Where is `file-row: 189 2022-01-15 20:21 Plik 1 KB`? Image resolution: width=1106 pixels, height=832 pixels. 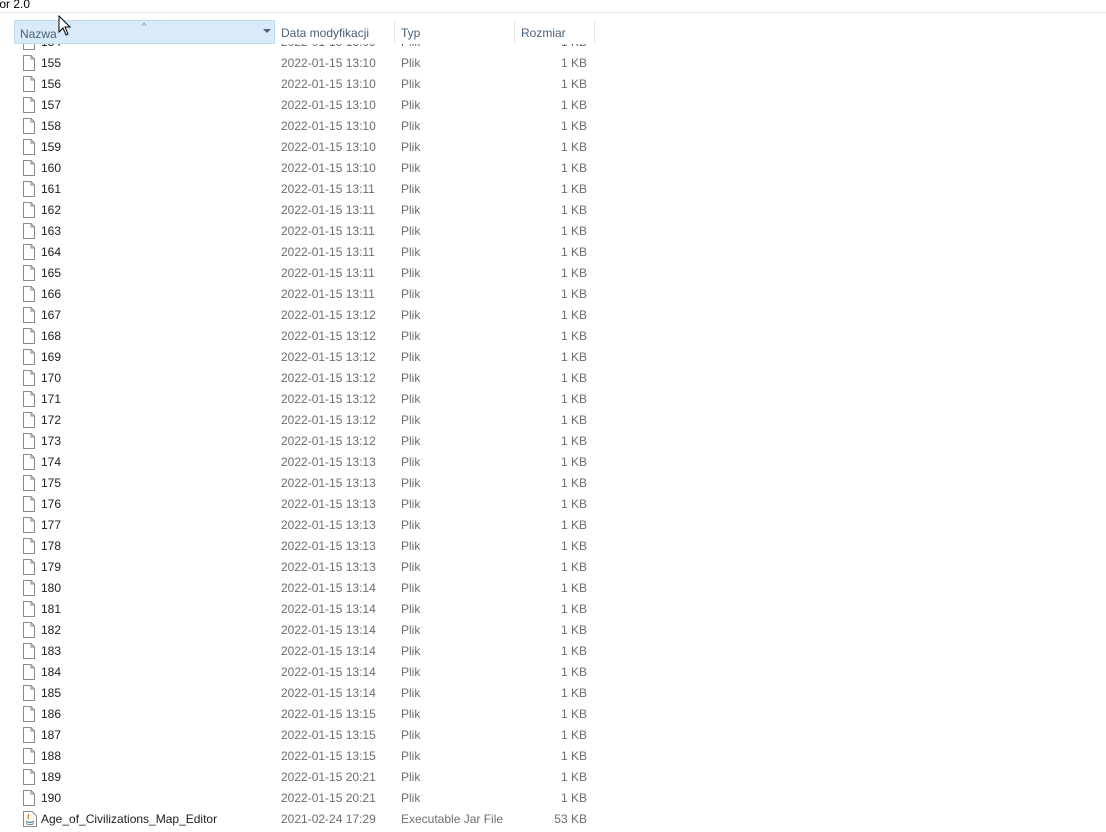 file-row: 189 2022-01-15 20:21 Plik 1 KB is located at coordinates (300, 777).